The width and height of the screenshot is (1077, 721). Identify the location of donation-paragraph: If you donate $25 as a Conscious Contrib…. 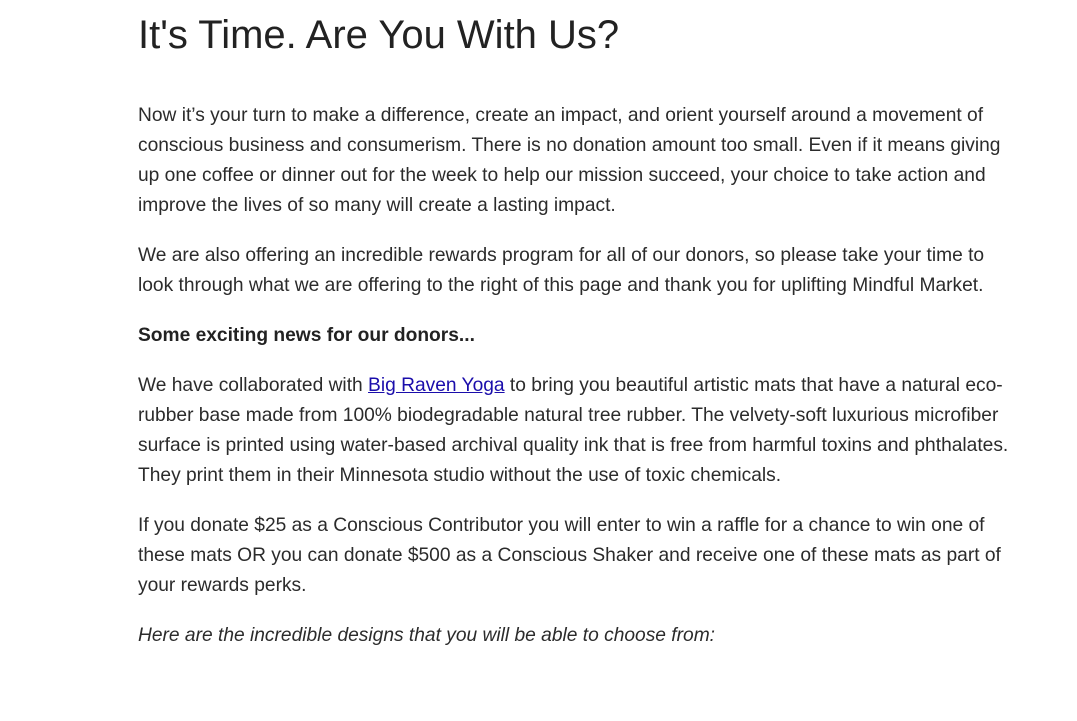
(569, 555).